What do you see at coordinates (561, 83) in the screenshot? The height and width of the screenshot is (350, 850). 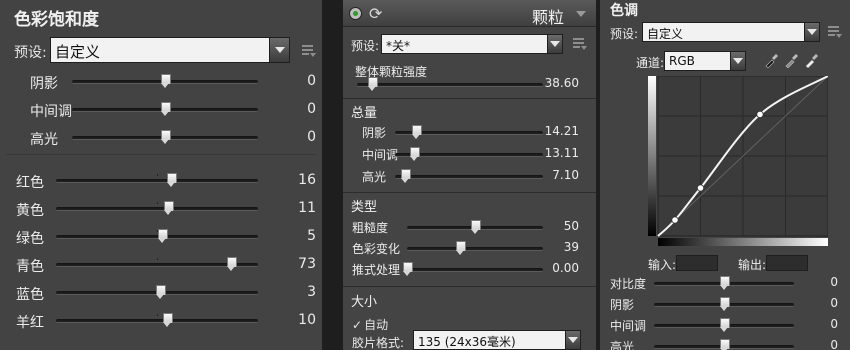 I see `slider-value: 38.60` at bounding box center [561, 83].